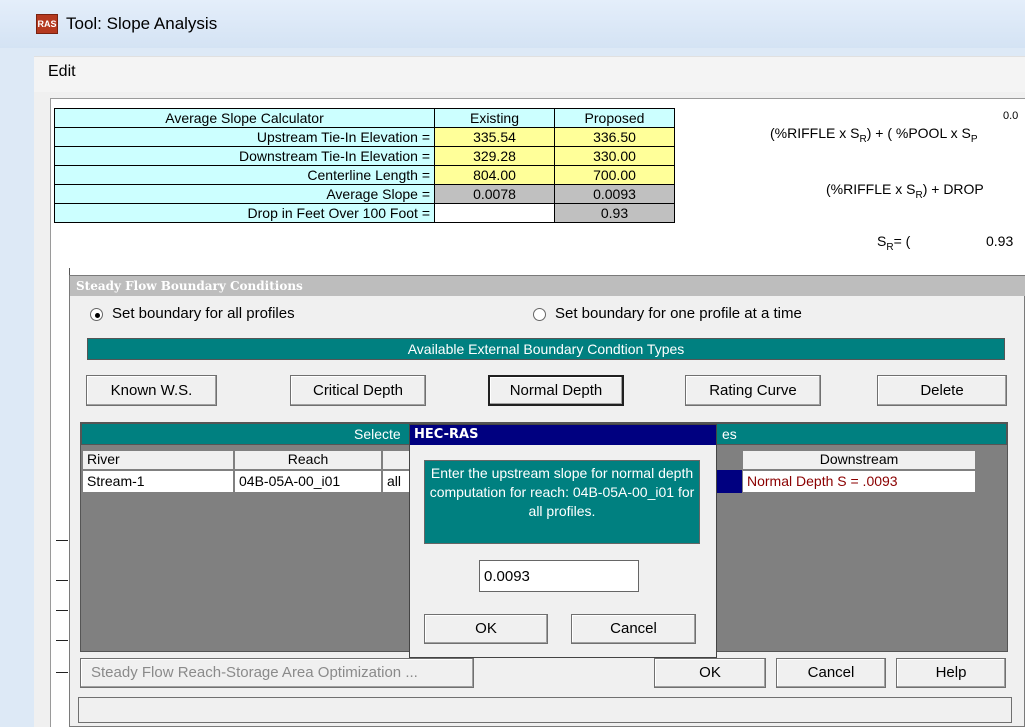  I want to click on selected-header-text-right: es, so click(729, 434).